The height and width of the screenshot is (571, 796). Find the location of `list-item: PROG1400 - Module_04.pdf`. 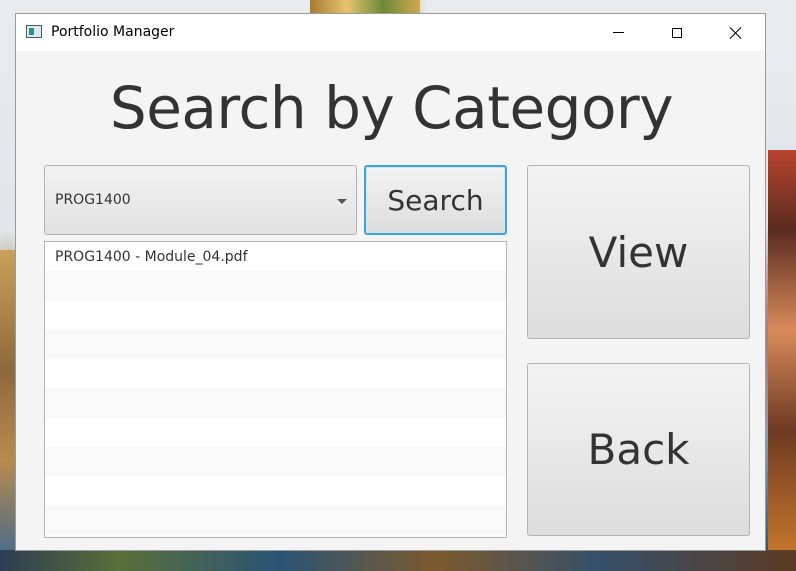

list-item: PROG1400 - Module_04.pdf is located at coordinates (275, 257).